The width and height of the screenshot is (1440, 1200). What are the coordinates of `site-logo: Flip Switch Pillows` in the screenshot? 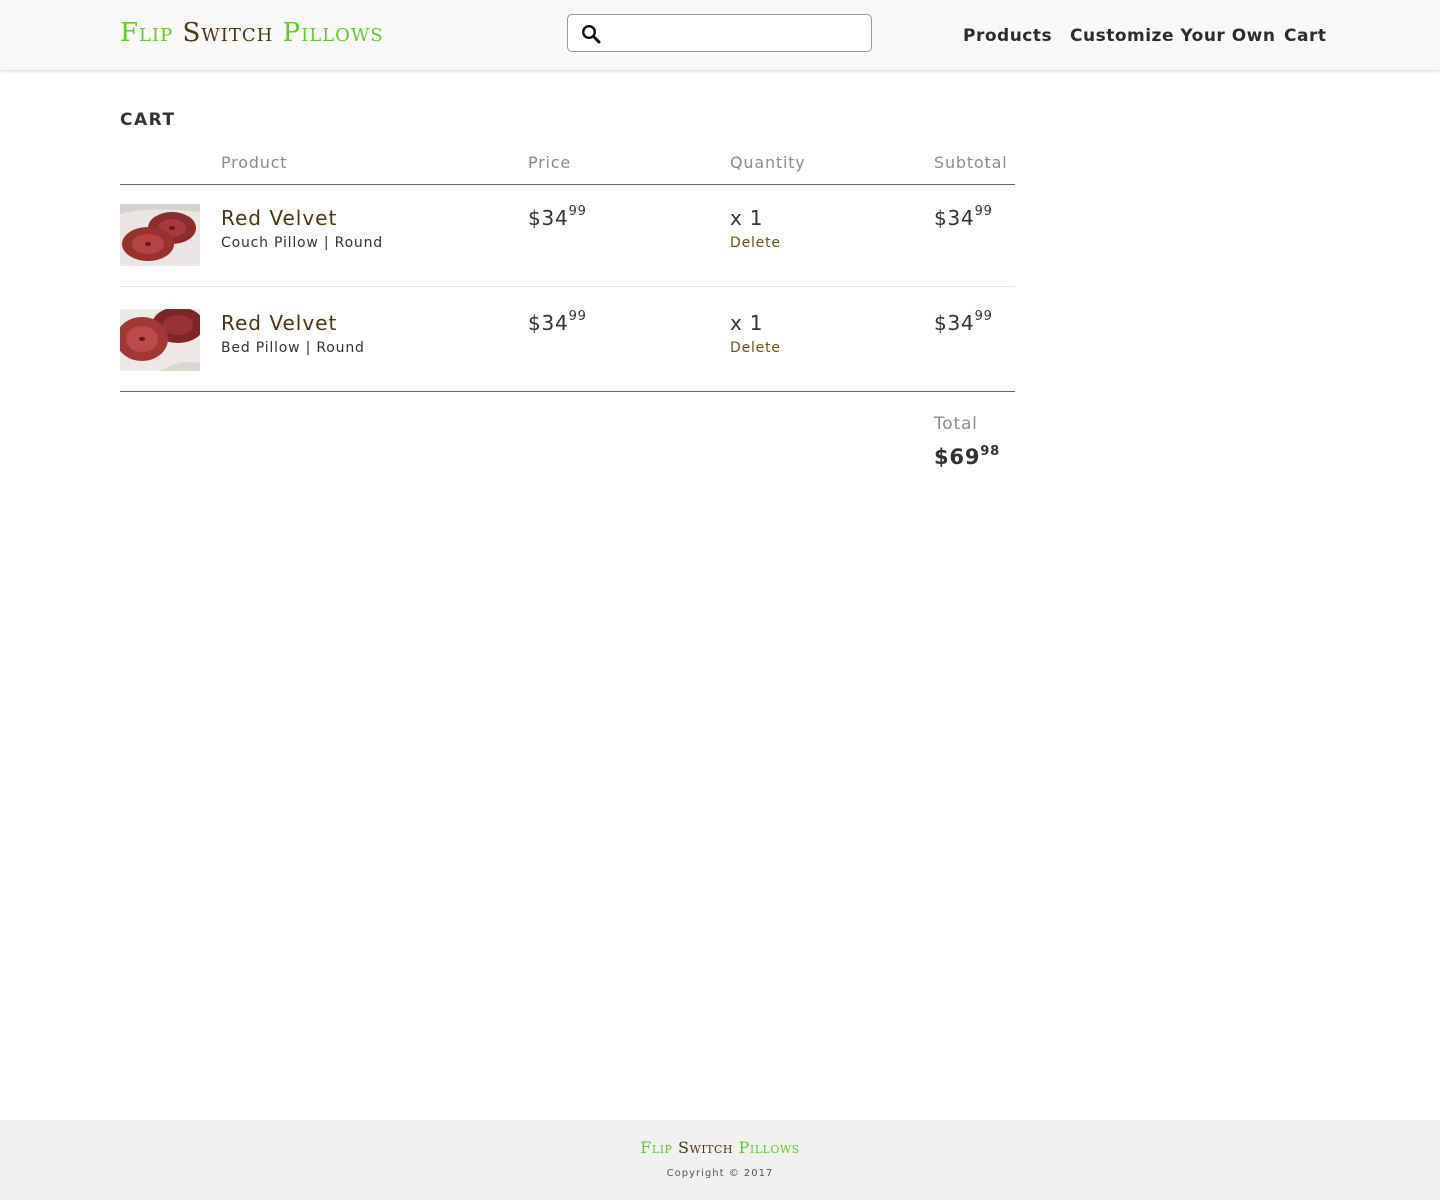 It's located at (252, 33).